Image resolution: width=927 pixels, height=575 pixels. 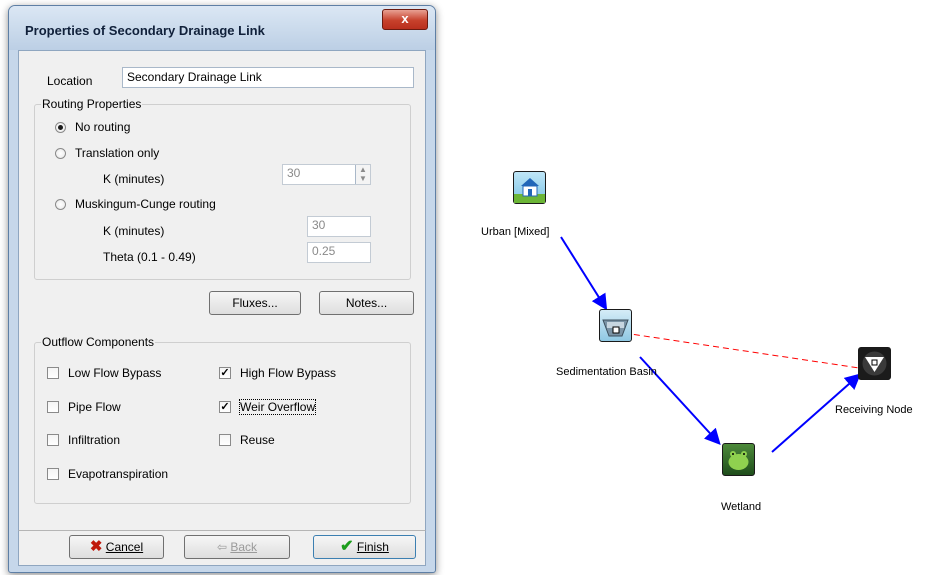 What do you see at coordinates (745, 352) in the screenshot?
I see `secondary-drainage-link` at bounding box center [745, 352].